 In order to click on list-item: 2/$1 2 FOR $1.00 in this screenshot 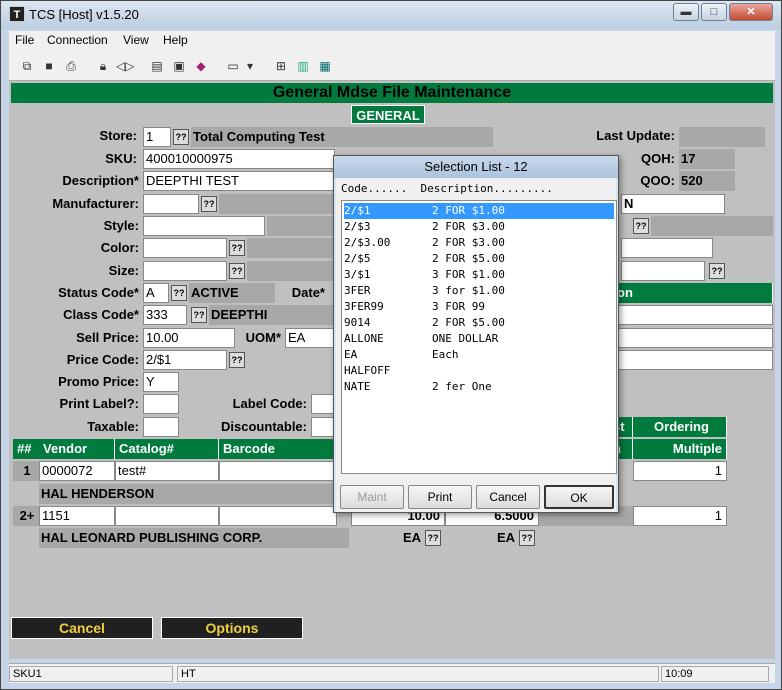, I will do `click(479, 211)`.